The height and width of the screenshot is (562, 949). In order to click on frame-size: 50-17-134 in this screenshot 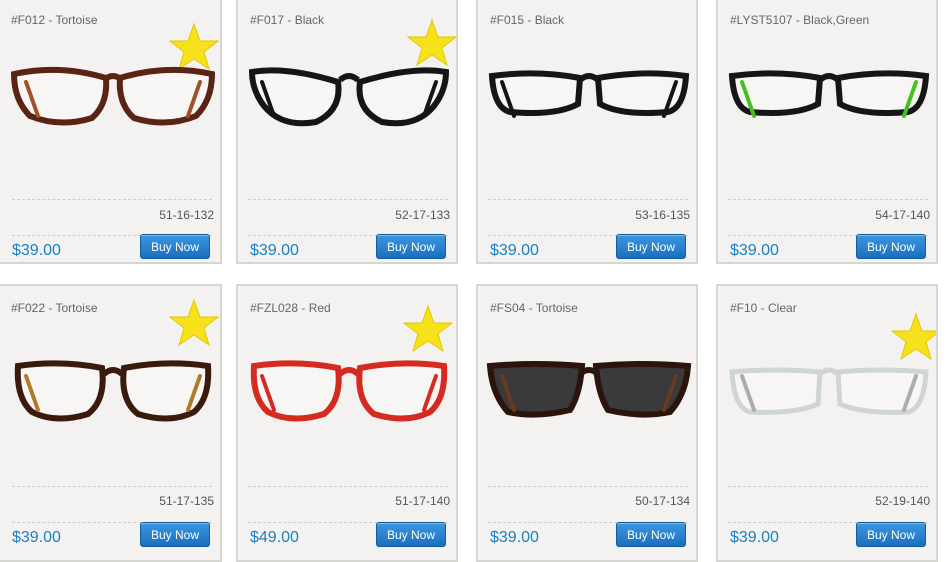, I will do `click(662, 501)`.